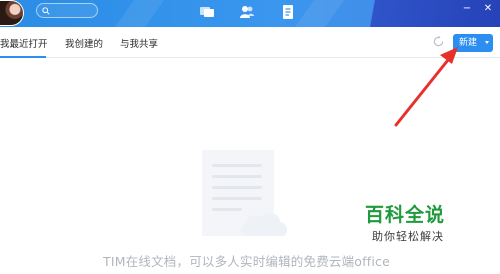 This screenshot has height=274, width=500. Describe the element at coordinates (12, 13) in the screenshot. I see `avatar` at that location.